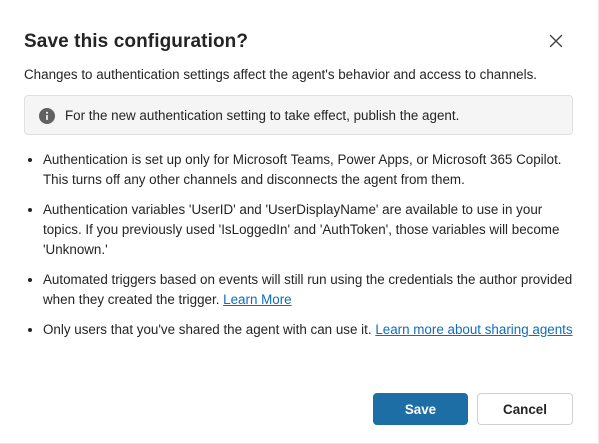  What do you see at coordinates (525, 409) in the screenshot?
I see `cancel-button: Cancel` at bounding box center [525, 409].